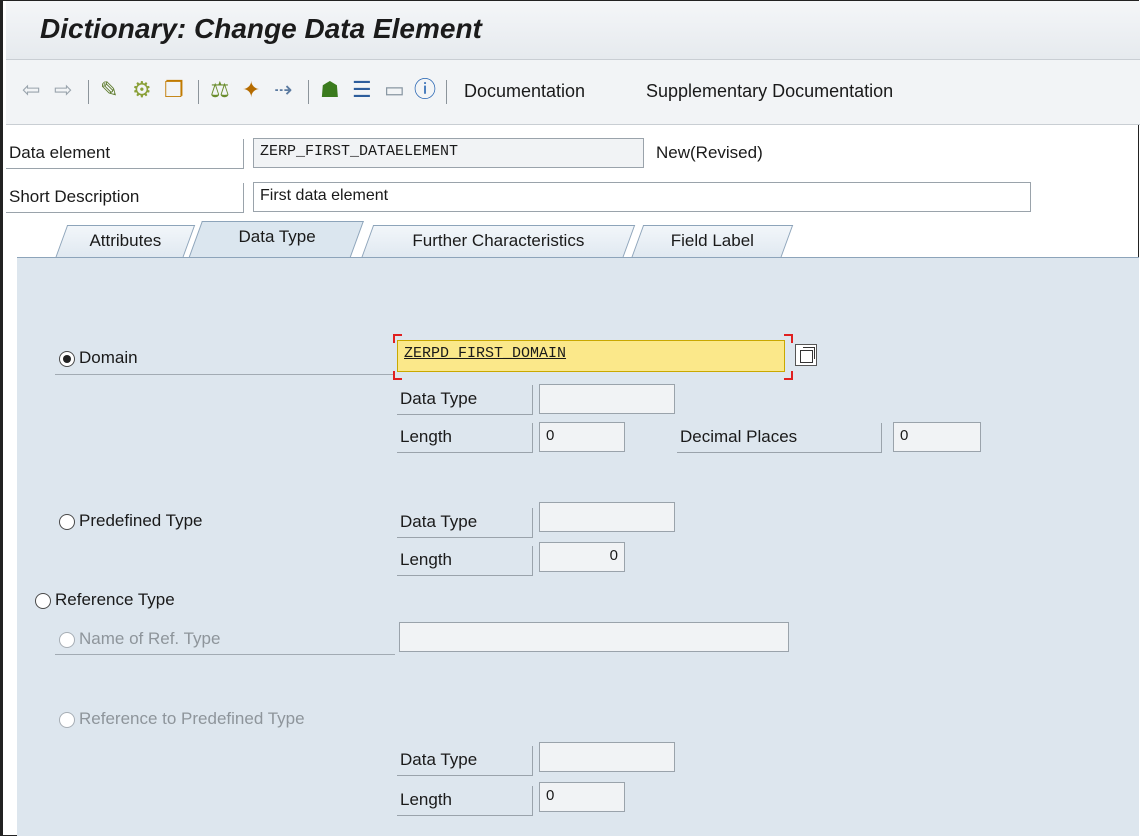 Image resolution: width=1141 pixels, height=838 pixels. What do you see at coordinates (330, 90) in the screenshot?
I see `hierarchy-icon: ☗` at bounding box center [330, 90].